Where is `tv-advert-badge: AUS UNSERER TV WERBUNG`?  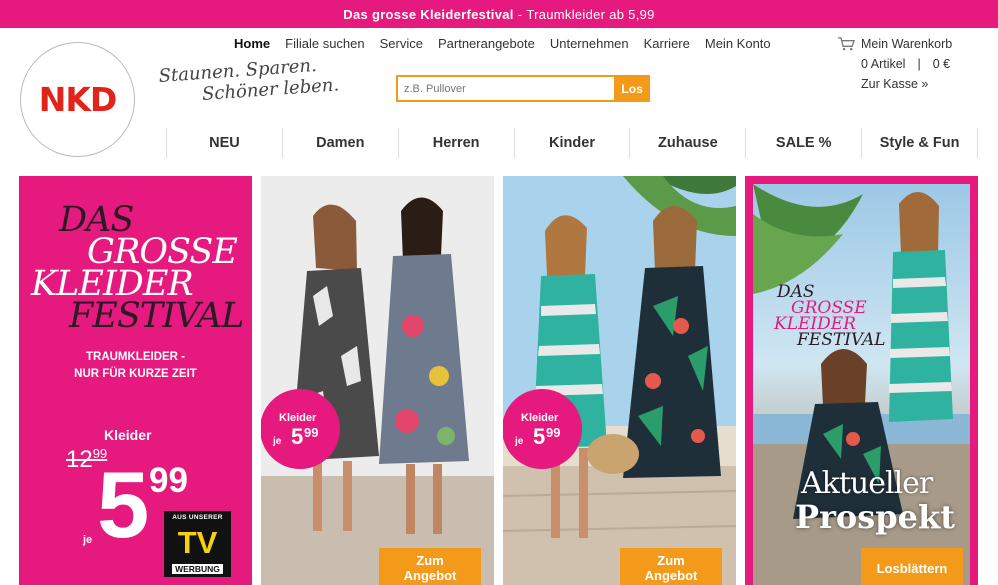
tv-advert-badge: AUS UNSERER TV WERBUNG is located at coordinates (197, 544).